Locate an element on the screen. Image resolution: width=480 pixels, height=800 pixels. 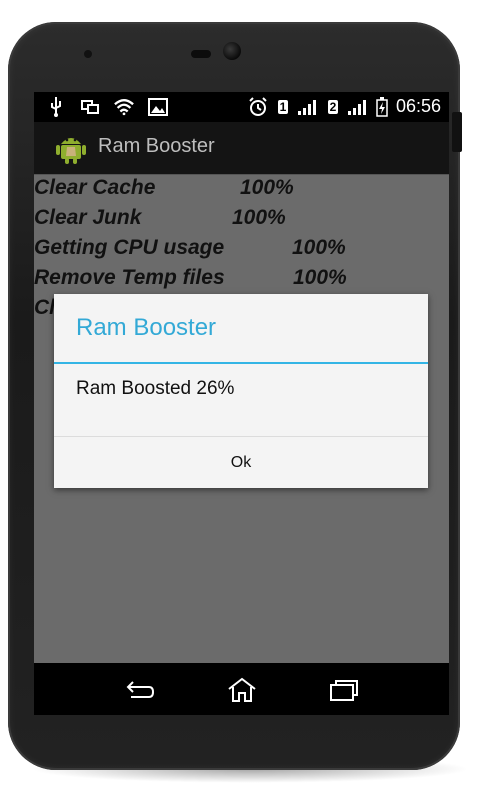
sim2-icon: 2 is located at coordinates (333, 107).